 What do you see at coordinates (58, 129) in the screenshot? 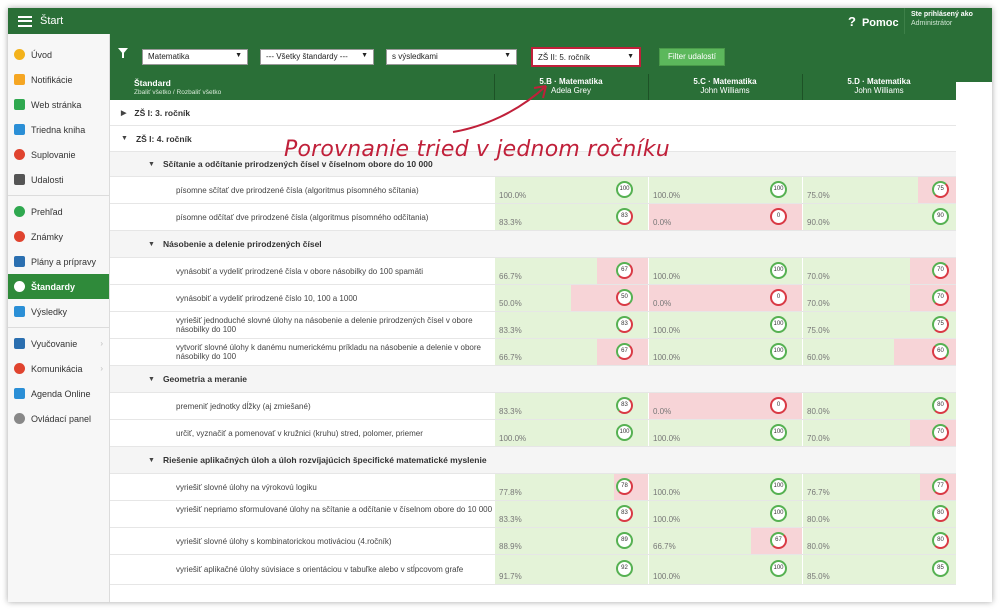
I see `sidebar-item-triedna-kniha: Triedna kniha` at bounding box center [58, 129].